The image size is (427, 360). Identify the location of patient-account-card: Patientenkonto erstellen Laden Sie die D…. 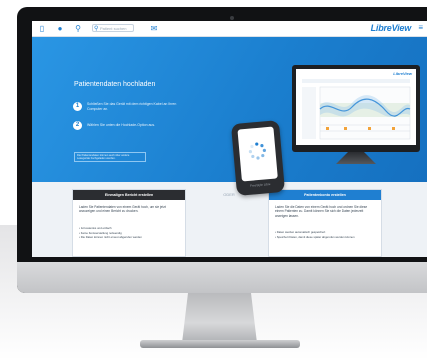
(325, 223).